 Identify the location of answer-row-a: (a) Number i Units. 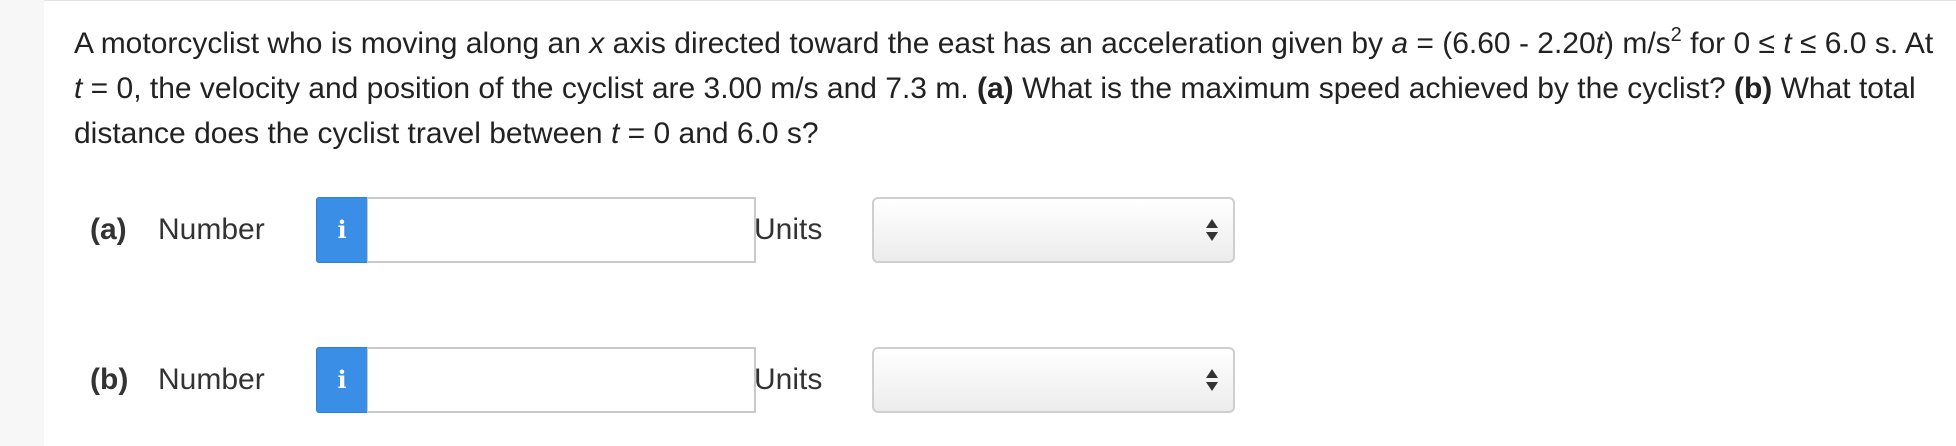
(1000, 230).